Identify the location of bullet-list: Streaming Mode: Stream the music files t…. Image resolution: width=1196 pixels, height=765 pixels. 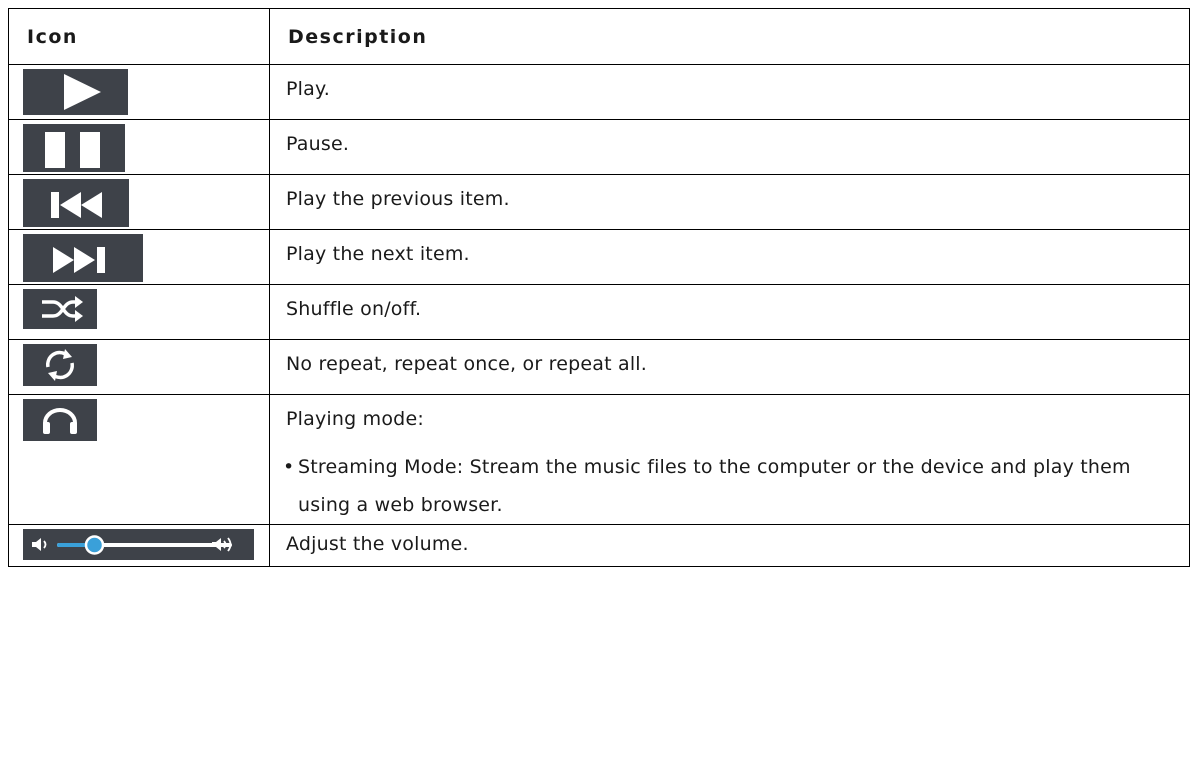
(736, 486).